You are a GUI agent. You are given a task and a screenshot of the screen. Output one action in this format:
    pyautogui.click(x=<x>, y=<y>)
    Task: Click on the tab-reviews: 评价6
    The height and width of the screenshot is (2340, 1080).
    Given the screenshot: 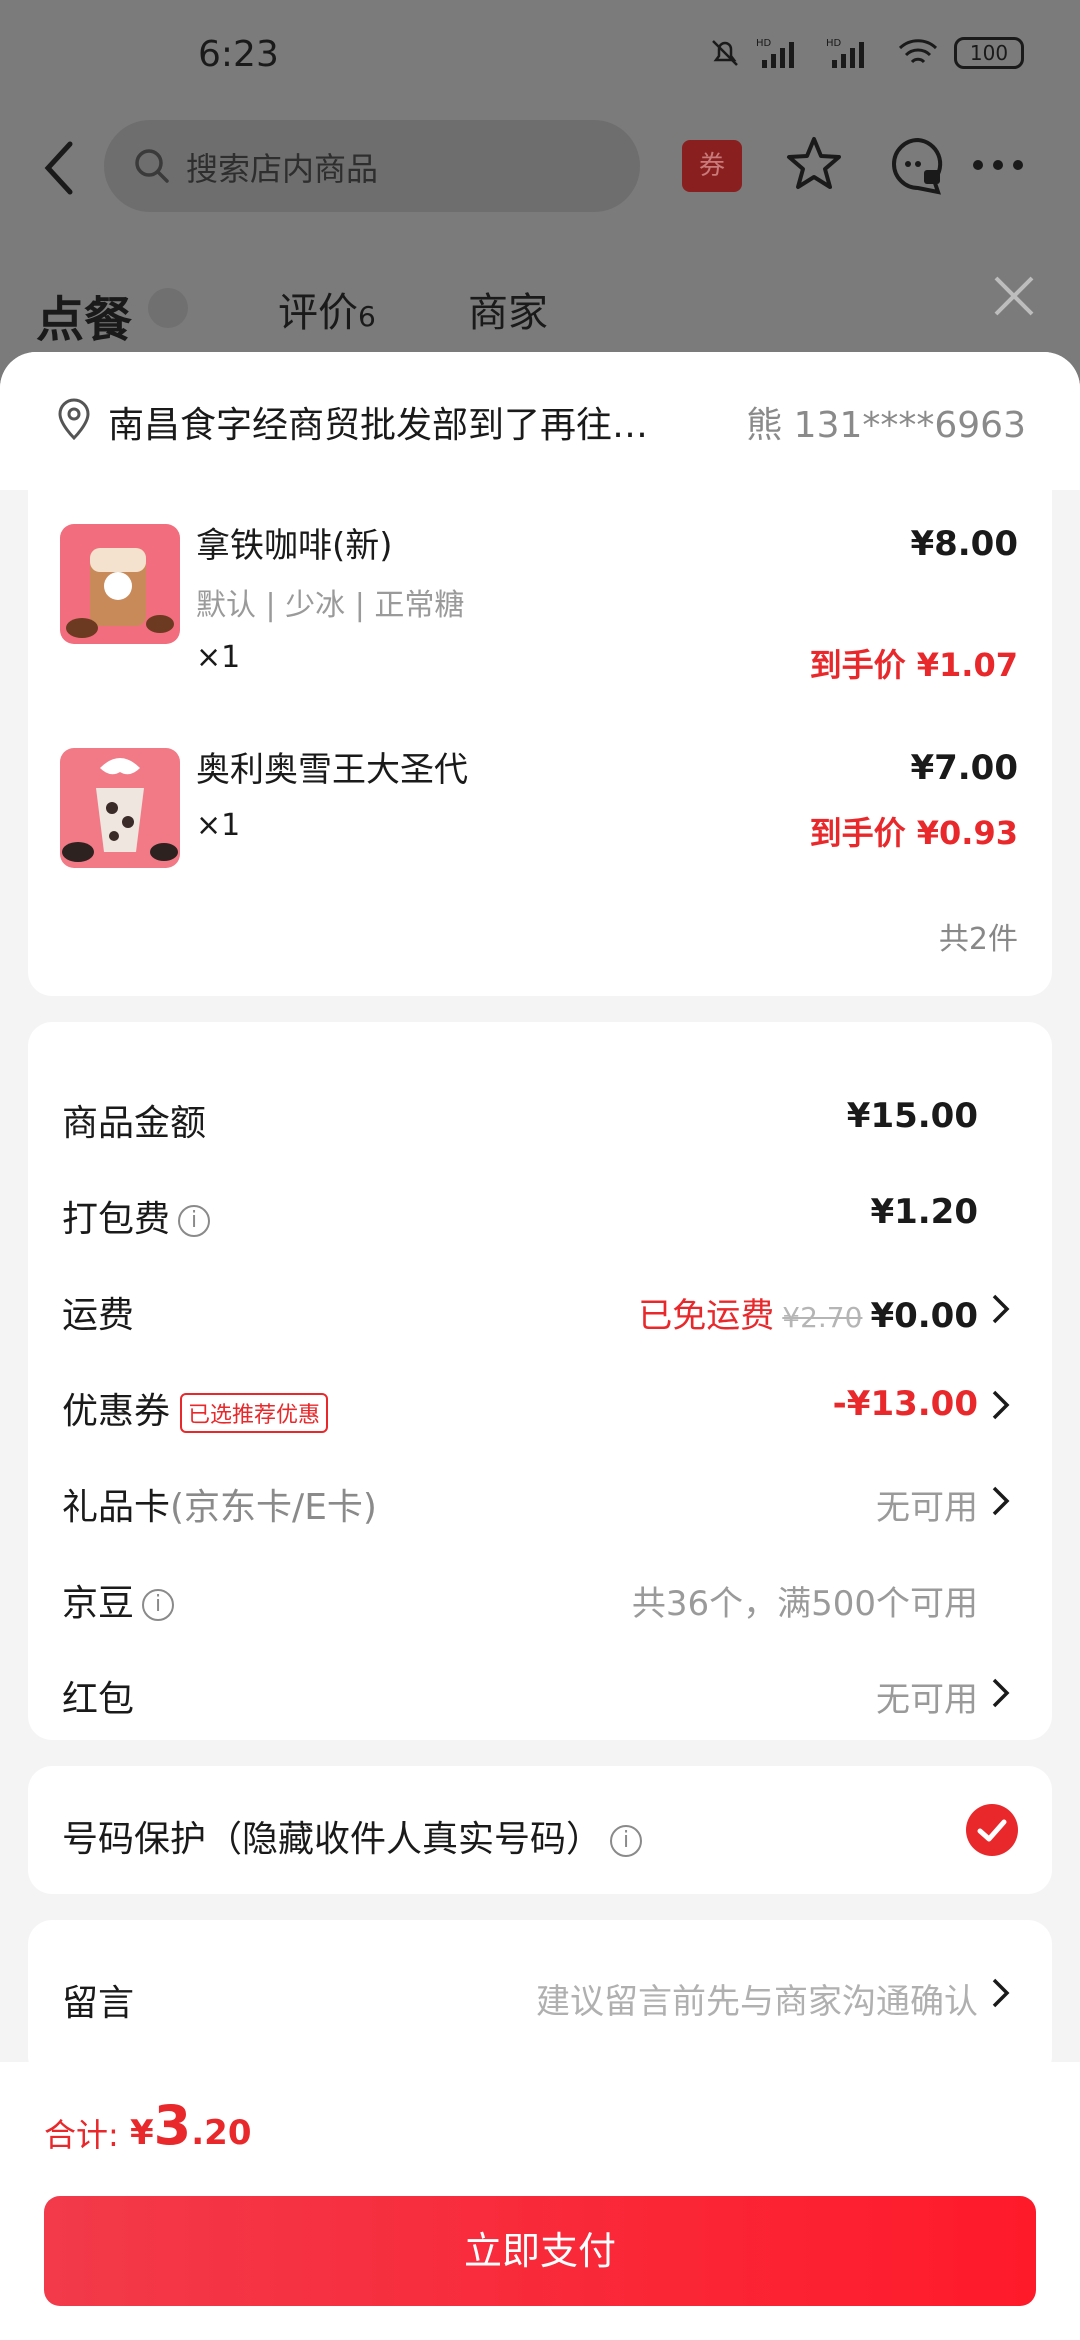 What is the action you would take?
    pyautogui.click(x=327, y=309)
    